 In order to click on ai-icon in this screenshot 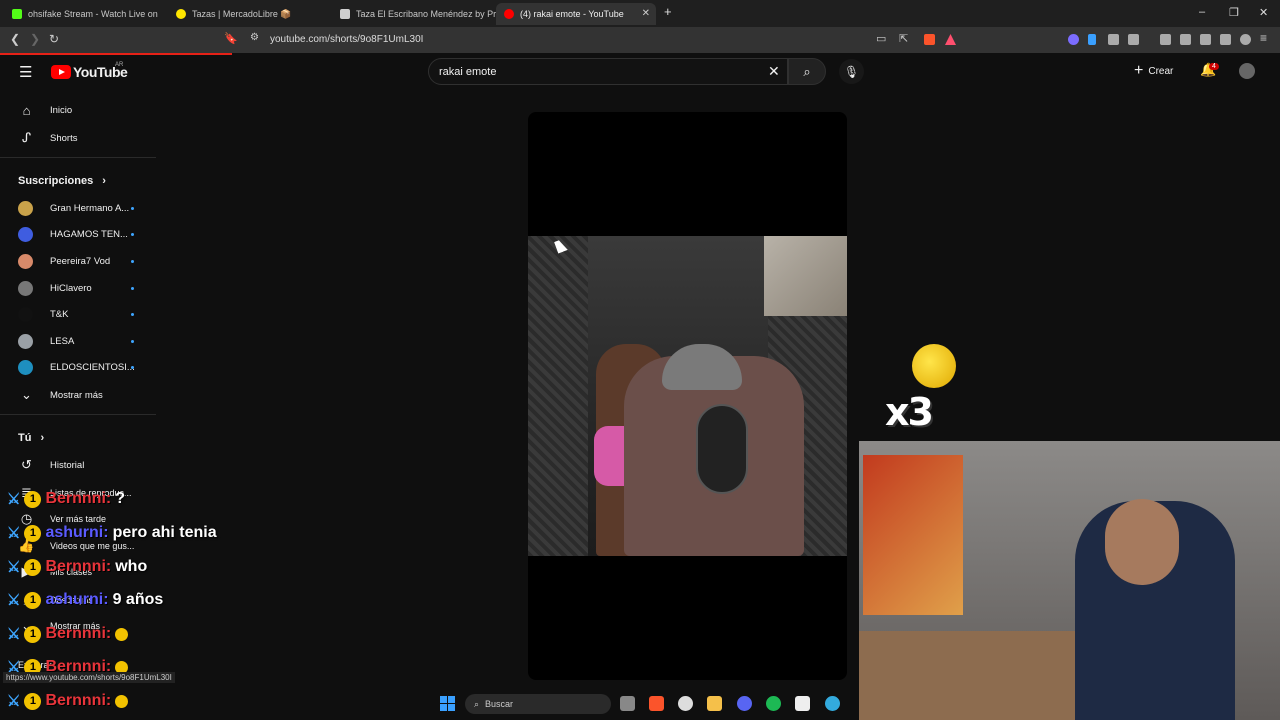, I will do `click(1225, 39)`.